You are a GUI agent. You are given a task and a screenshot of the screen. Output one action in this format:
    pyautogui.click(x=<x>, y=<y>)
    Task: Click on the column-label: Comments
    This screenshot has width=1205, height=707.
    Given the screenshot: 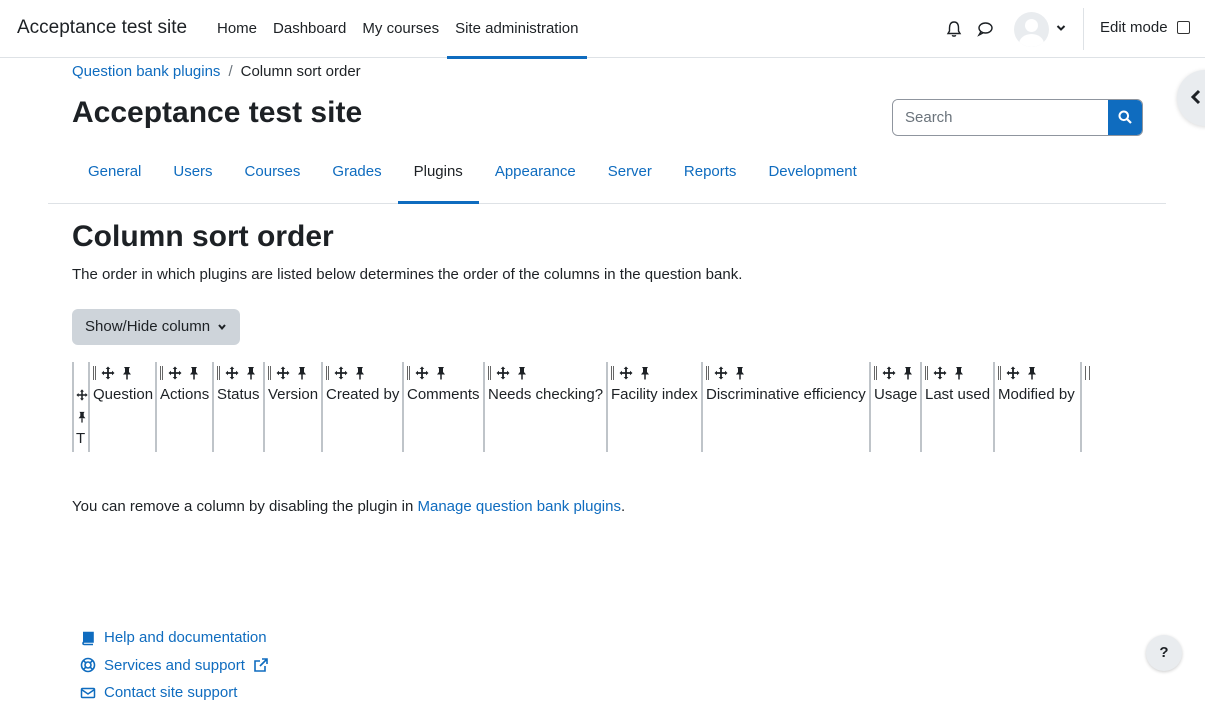 What is the action you would take?
    pyautogui.click(x=443, y=394)
    